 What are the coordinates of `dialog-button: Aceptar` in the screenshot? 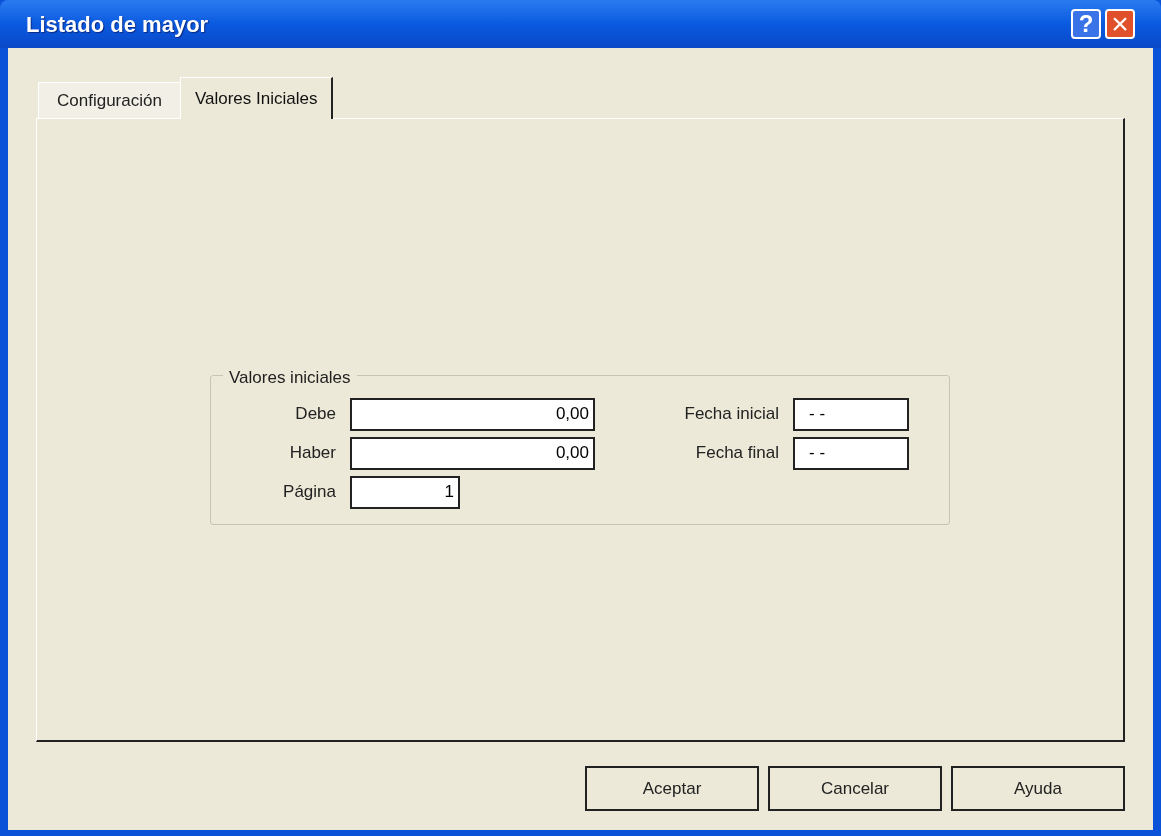 It's located at (672, 788).